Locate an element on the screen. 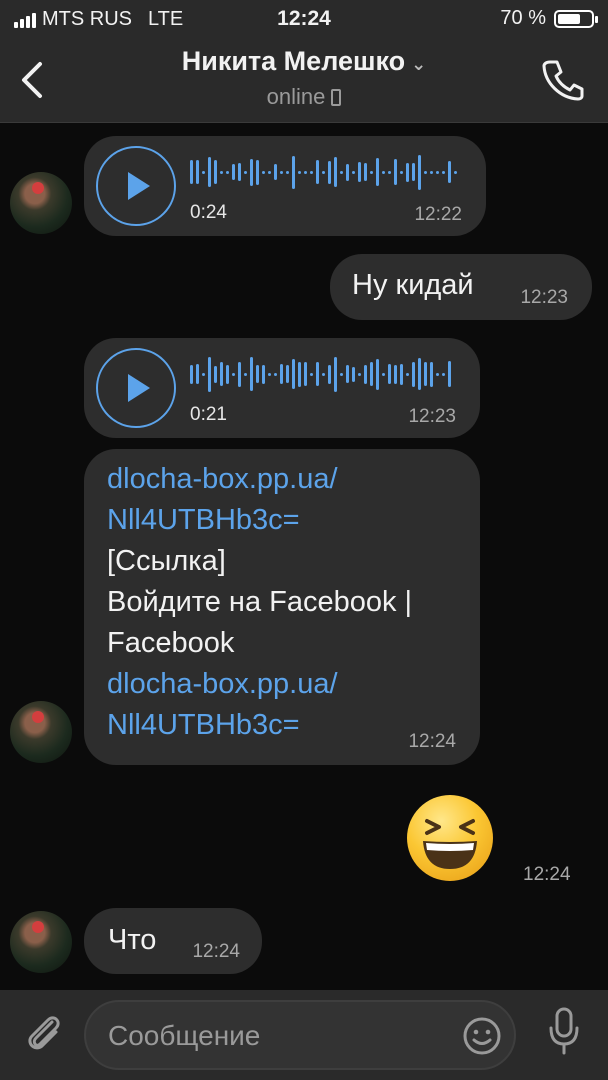  incoming-text-message: Что 12:24 is located at coordinates (173, 941).